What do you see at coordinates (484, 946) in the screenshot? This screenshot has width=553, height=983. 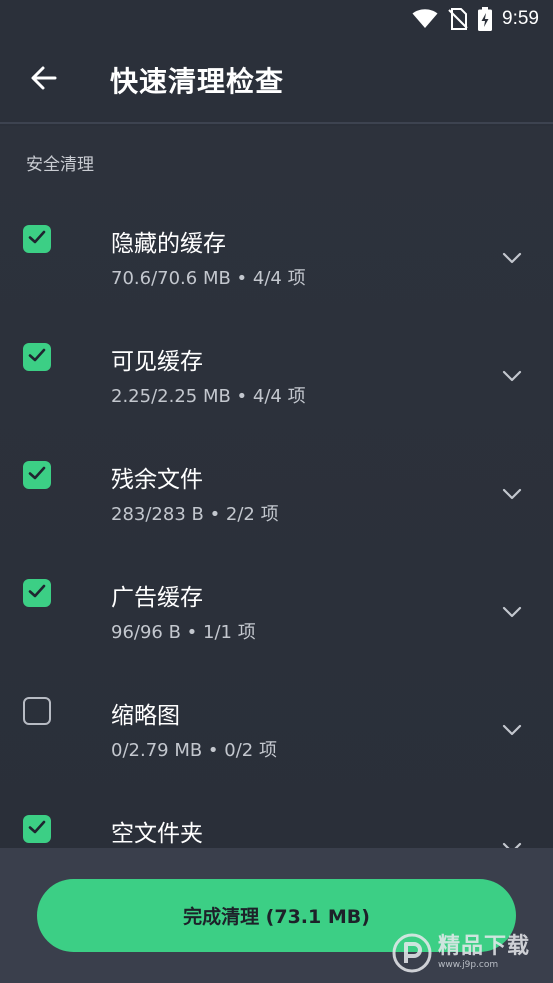 I see `watermark-text: 精品下载` at bounding box center [484, 946].